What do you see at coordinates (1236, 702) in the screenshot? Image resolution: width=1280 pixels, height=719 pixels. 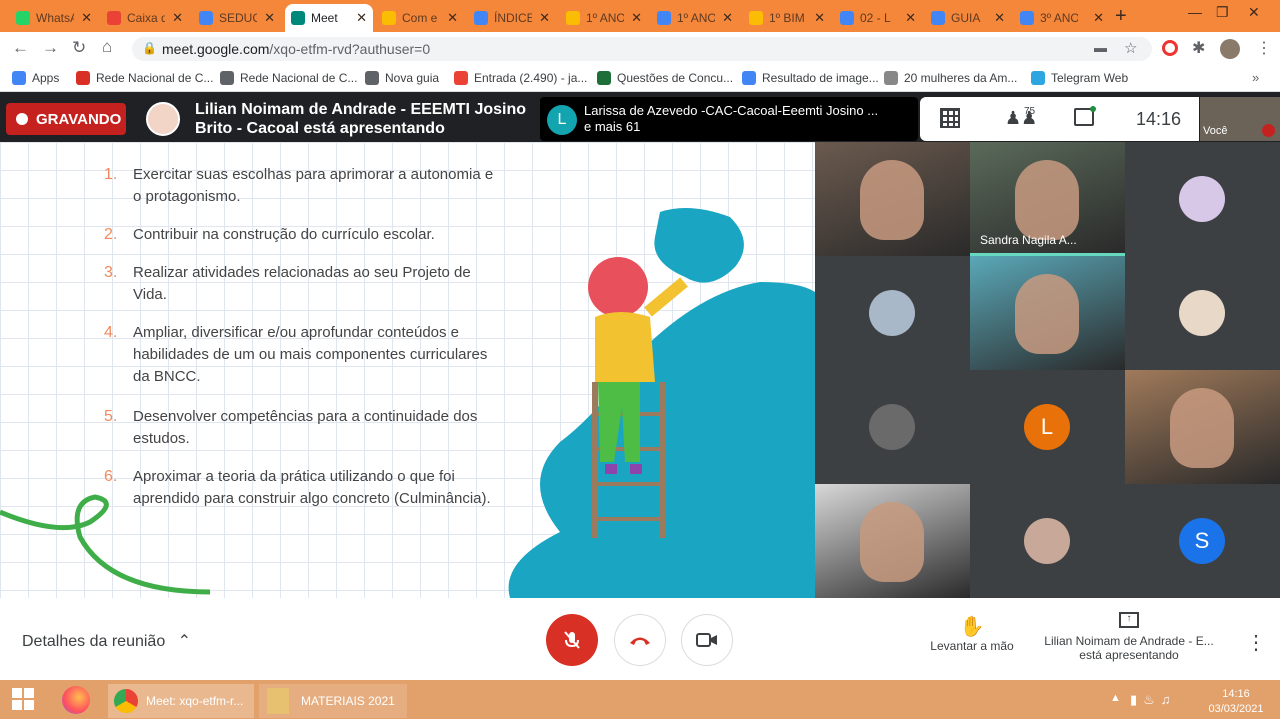 I see `taskbar-clock: 14:16 03/03/2021` at bounding box center [1236, 702].